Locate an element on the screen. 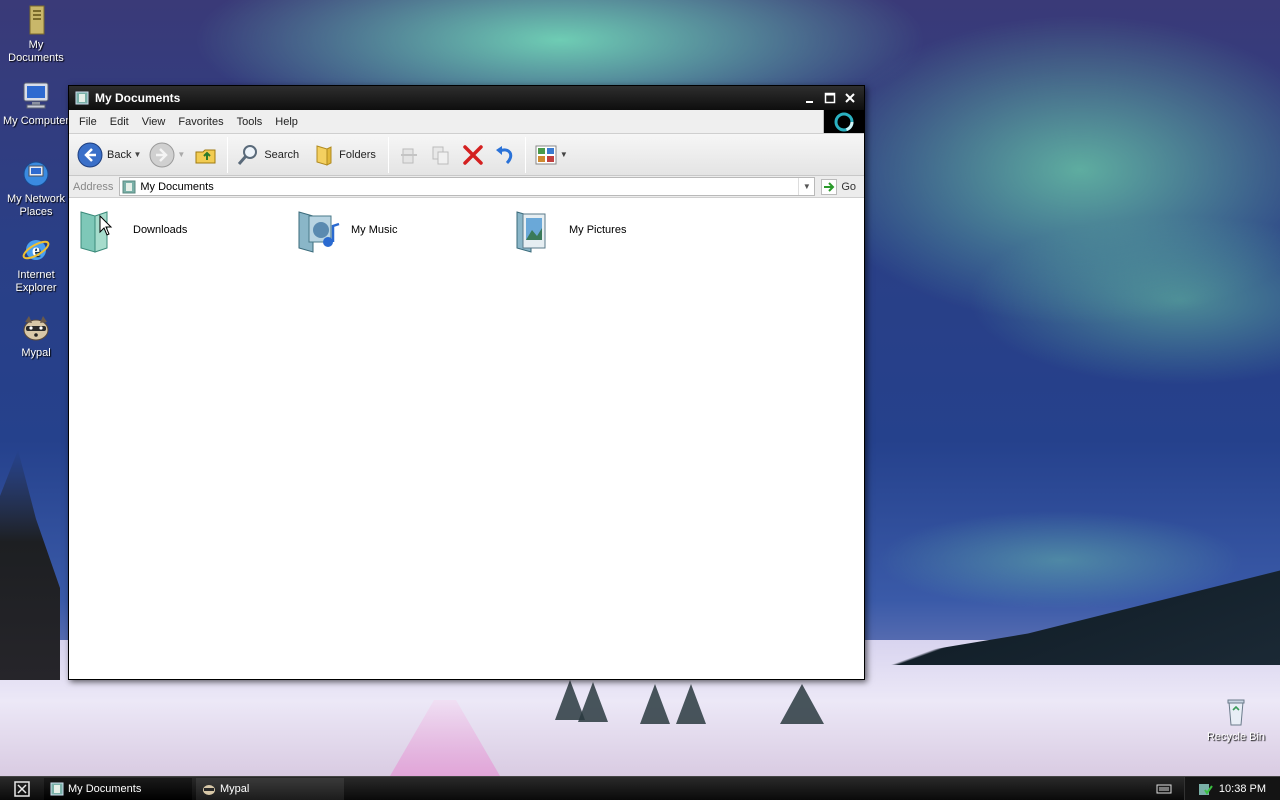 This screenshot has width=1280, height=800. close-icon is located at coordinates (850, 98).